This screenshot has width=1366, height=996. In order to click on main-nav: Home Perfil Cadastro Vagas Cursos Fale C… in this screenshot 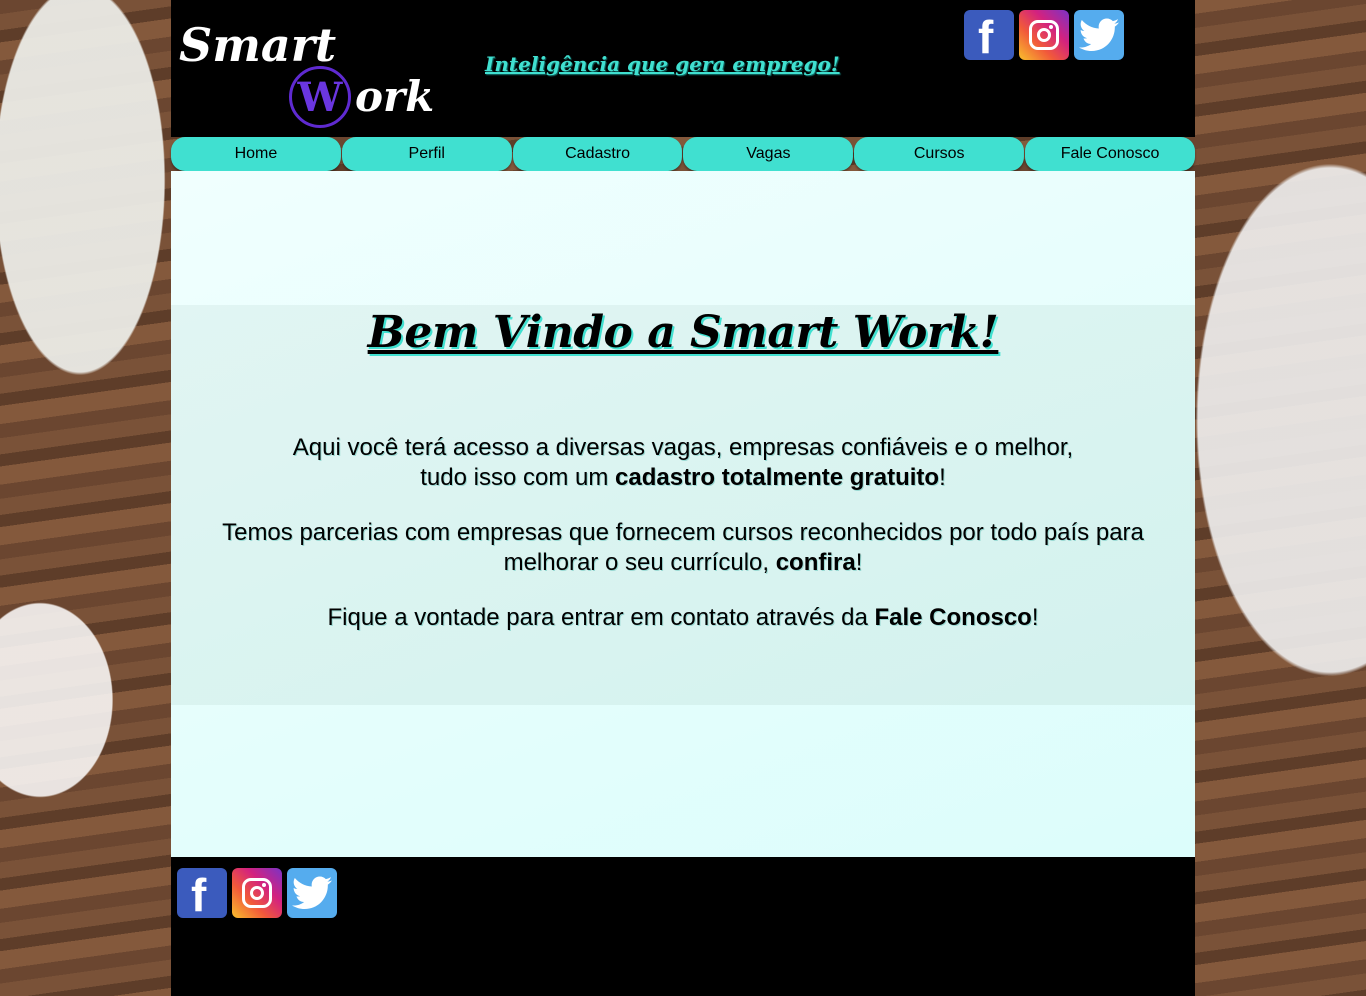, I will do `click(683, 154)`.